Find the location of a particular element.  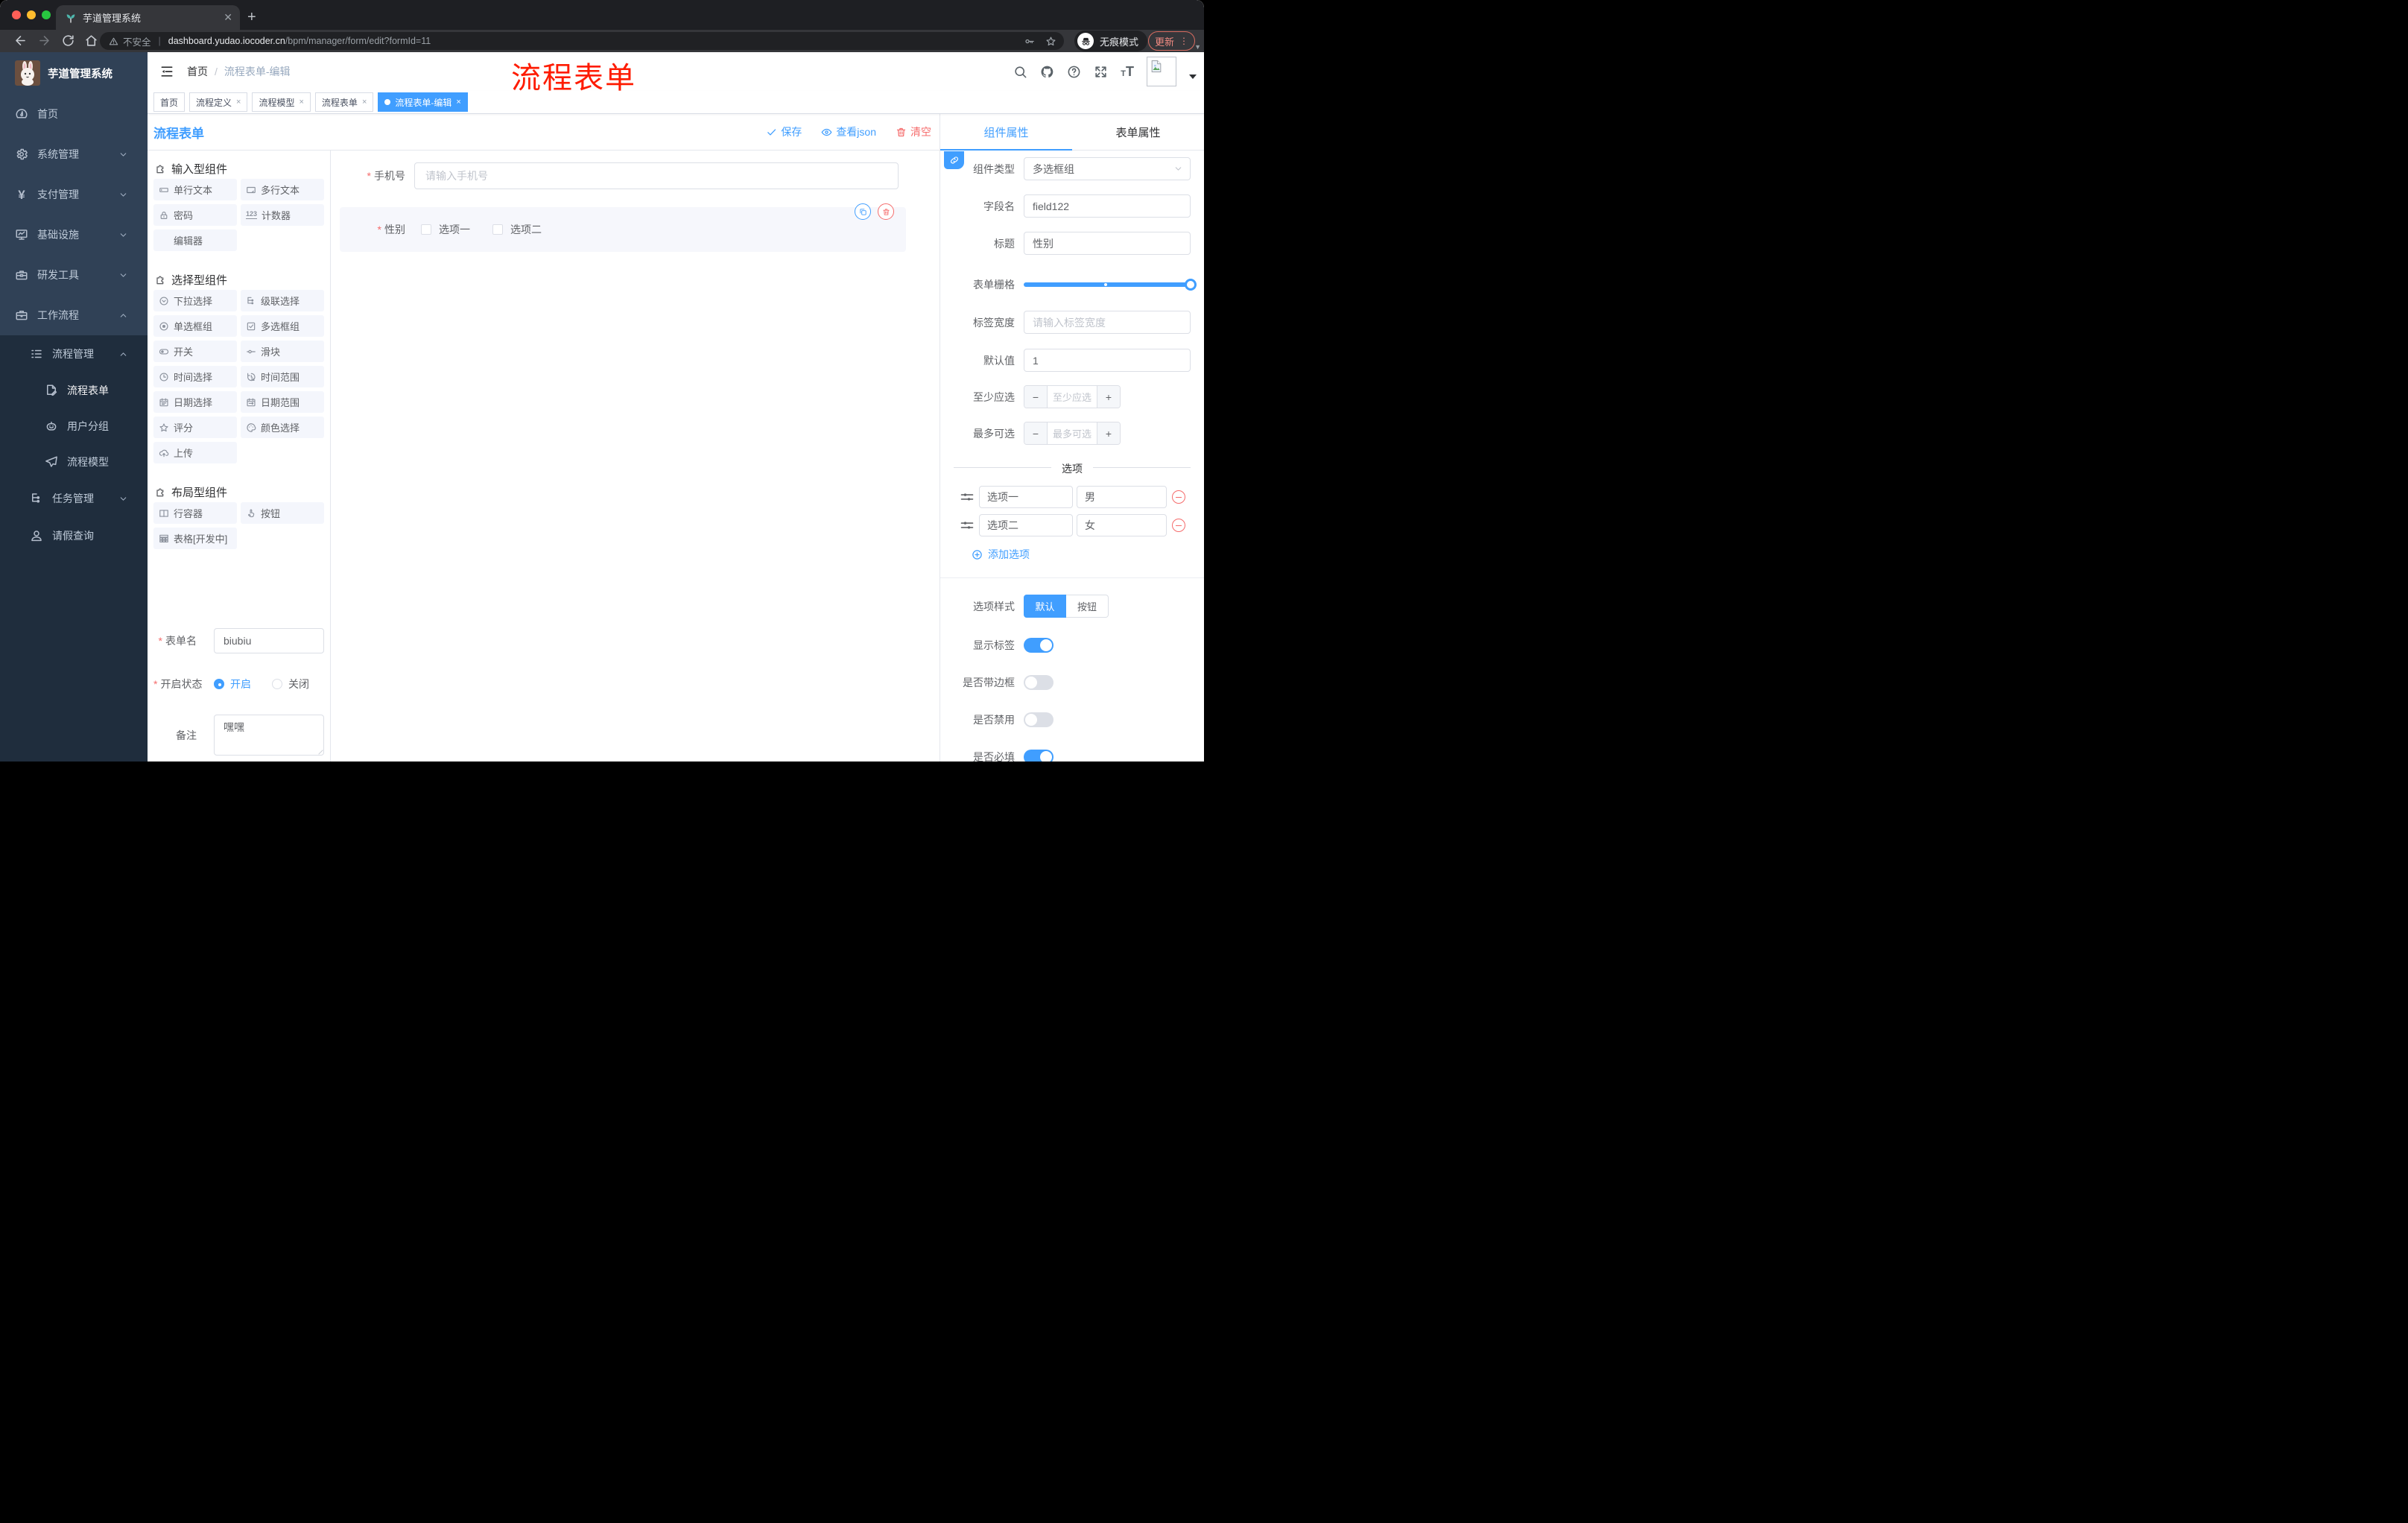

bookmark-star-icon is located at coordinates (1050, 41).